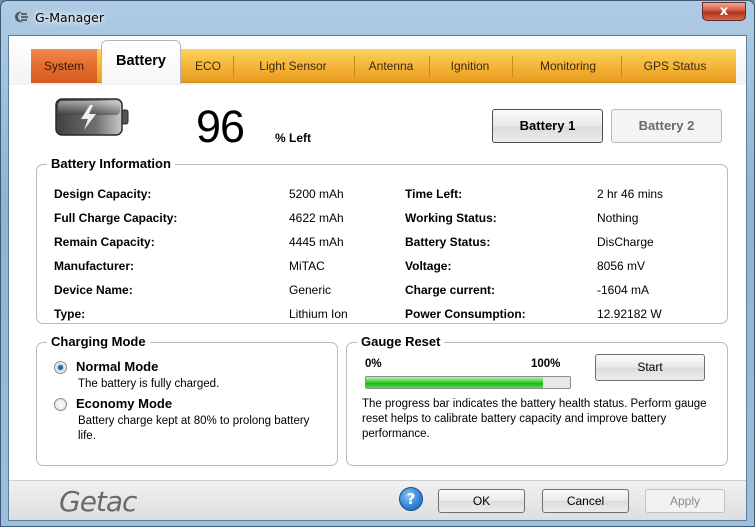  Describe the element at coordinates (318, 314) in the screenshot. I see `type-value: Lithium Ion` at that location.